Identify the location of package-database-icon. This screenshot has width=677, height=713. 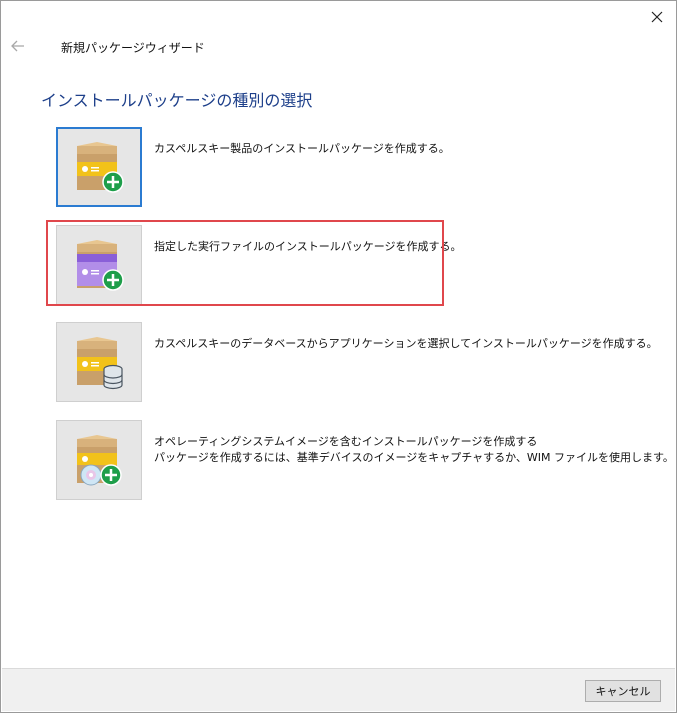
(100, 363).